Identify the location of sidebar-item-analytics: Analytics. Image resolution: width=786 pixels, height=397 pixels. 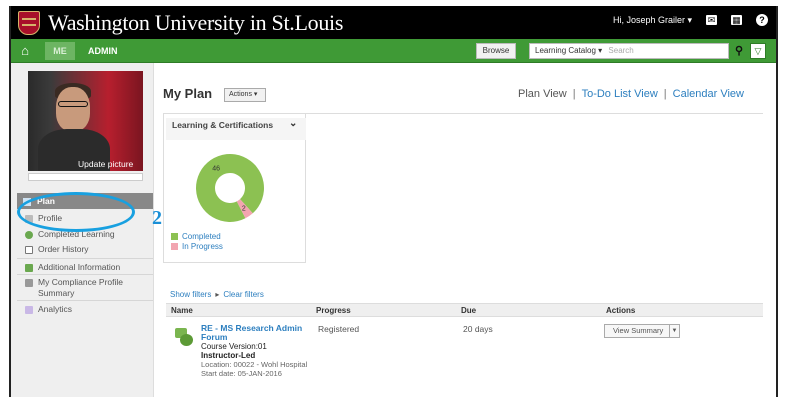
(89, 309).